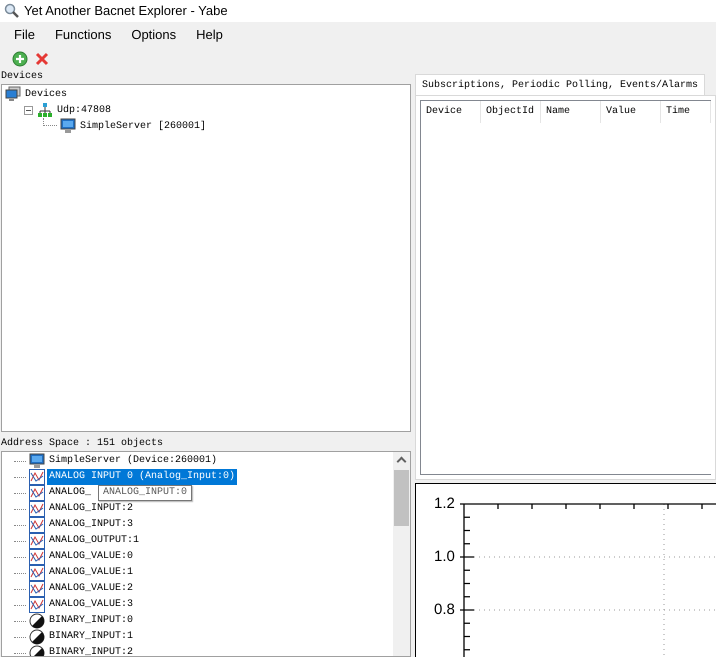 Image resolution: width=716 pixels, height=657 pixels. What do you see at coordinates (126, 11) in the screenshot?
I see `window-title: Yet Another Bacnet Explorer - Yabe` at bounding box center [126, 11].